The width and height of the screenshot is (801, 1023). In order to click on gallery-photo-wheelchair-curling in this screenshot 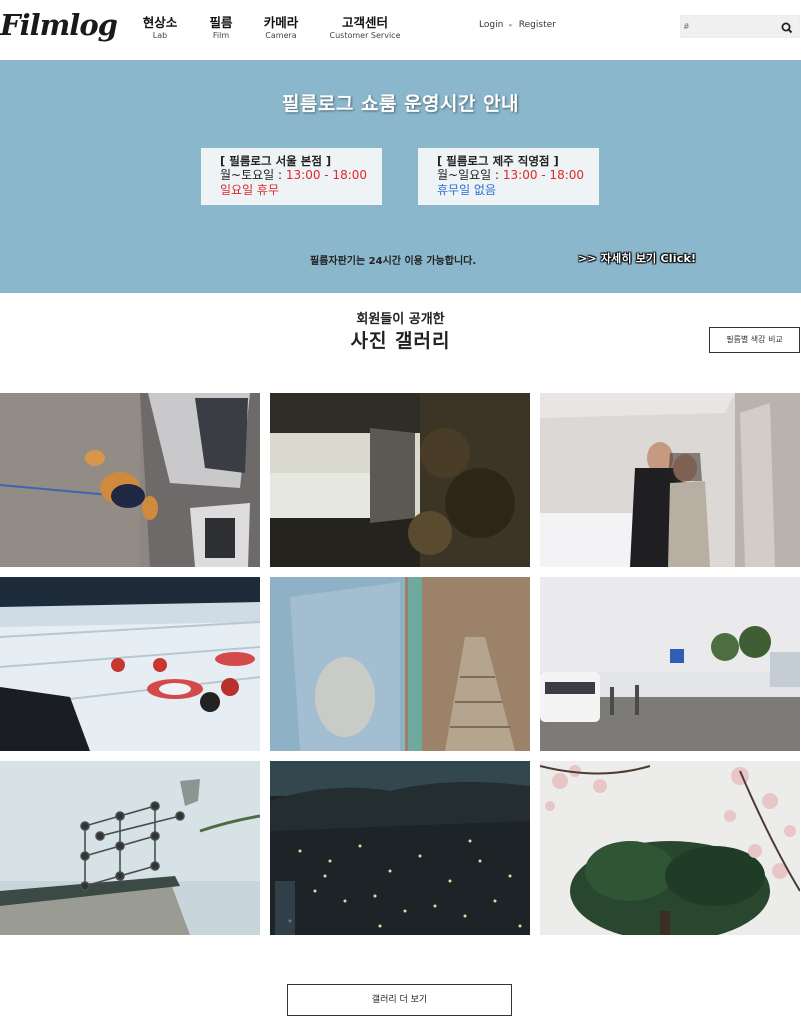, I will do `click(130, 664)`.